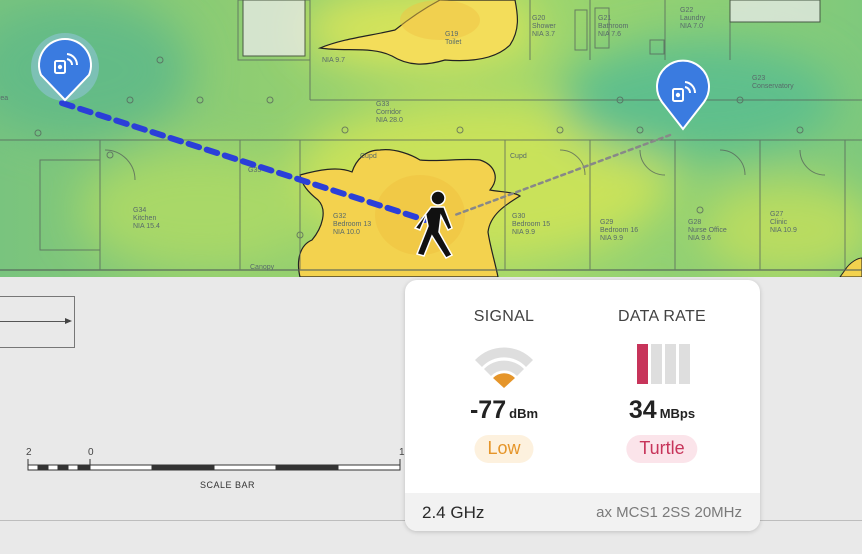 This screenshot has height=554, width=862. Describe the element at coordinates (346, 232) in the screenshot. I see `room-label: NIA 10.0` at that location.